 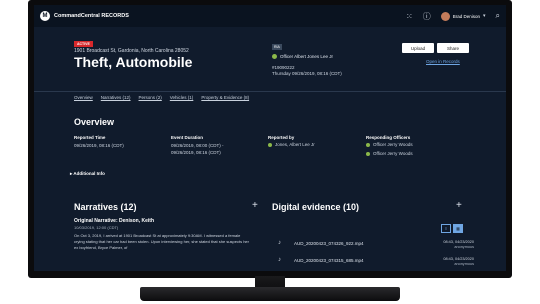 What do you see at coordinates (329, 260) in the screenshot?
I see `evidence-file-name: AUD_20200423_074315_685.mp4` at bounding box center [329, 260].